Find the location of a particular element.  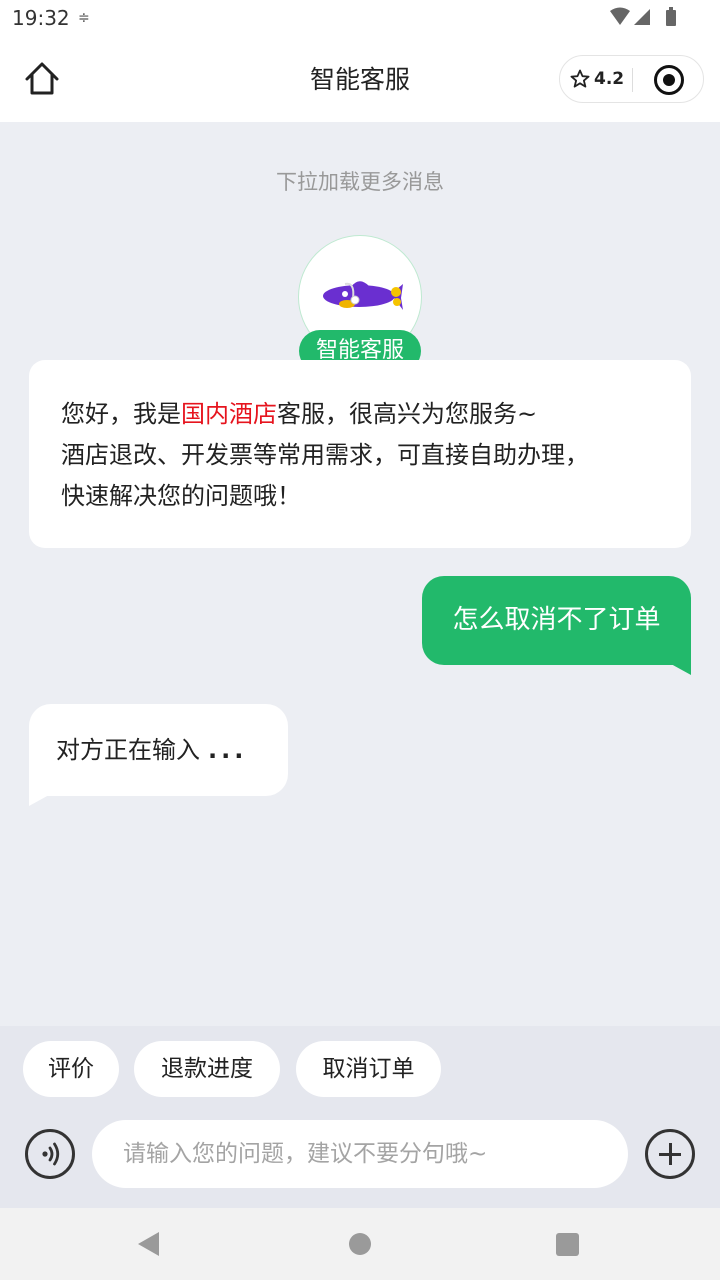

system-nav-bar is located at coordinates (360, 1244).